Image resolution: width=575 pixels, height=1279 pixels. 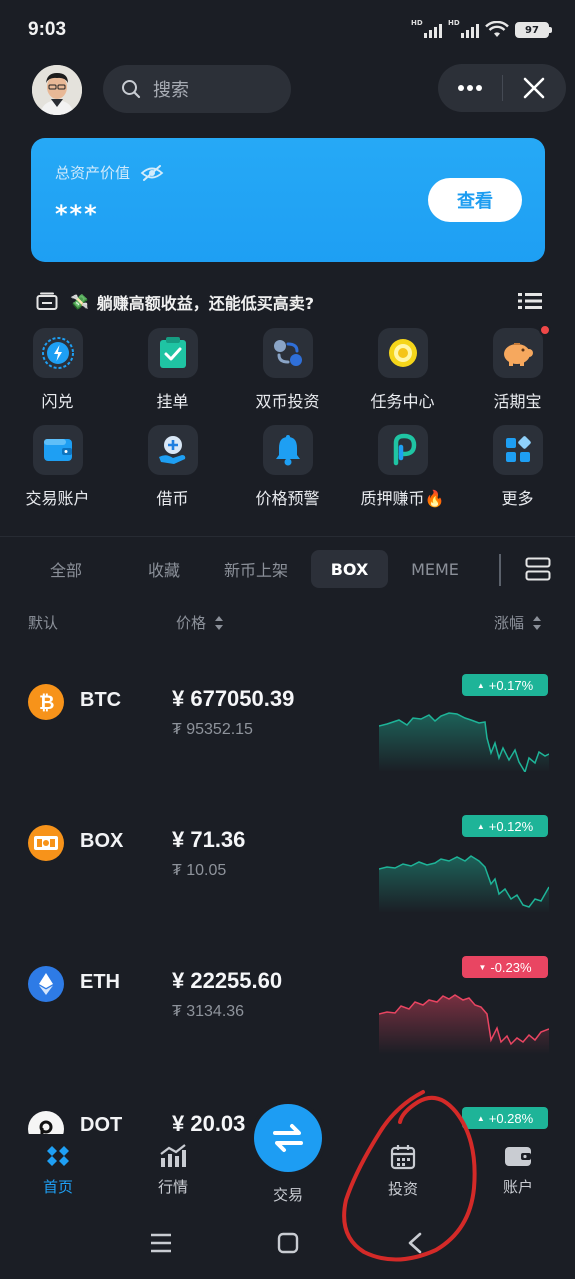 What do you see at coordinates (538, 569) in the screenshot?
I see `layout-toggle-icon` at bounding box center [538, 569].